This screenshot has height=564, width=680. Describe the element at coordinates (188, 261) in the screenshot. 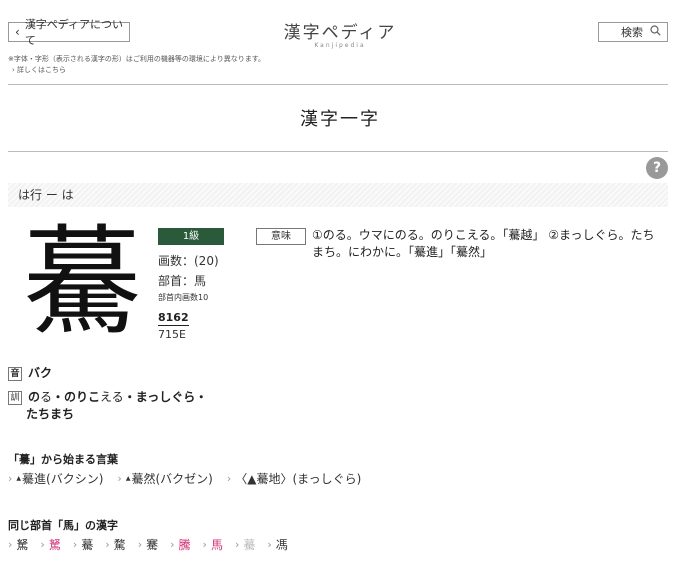

I see `stroke-count: 画数：(20)` at that location.